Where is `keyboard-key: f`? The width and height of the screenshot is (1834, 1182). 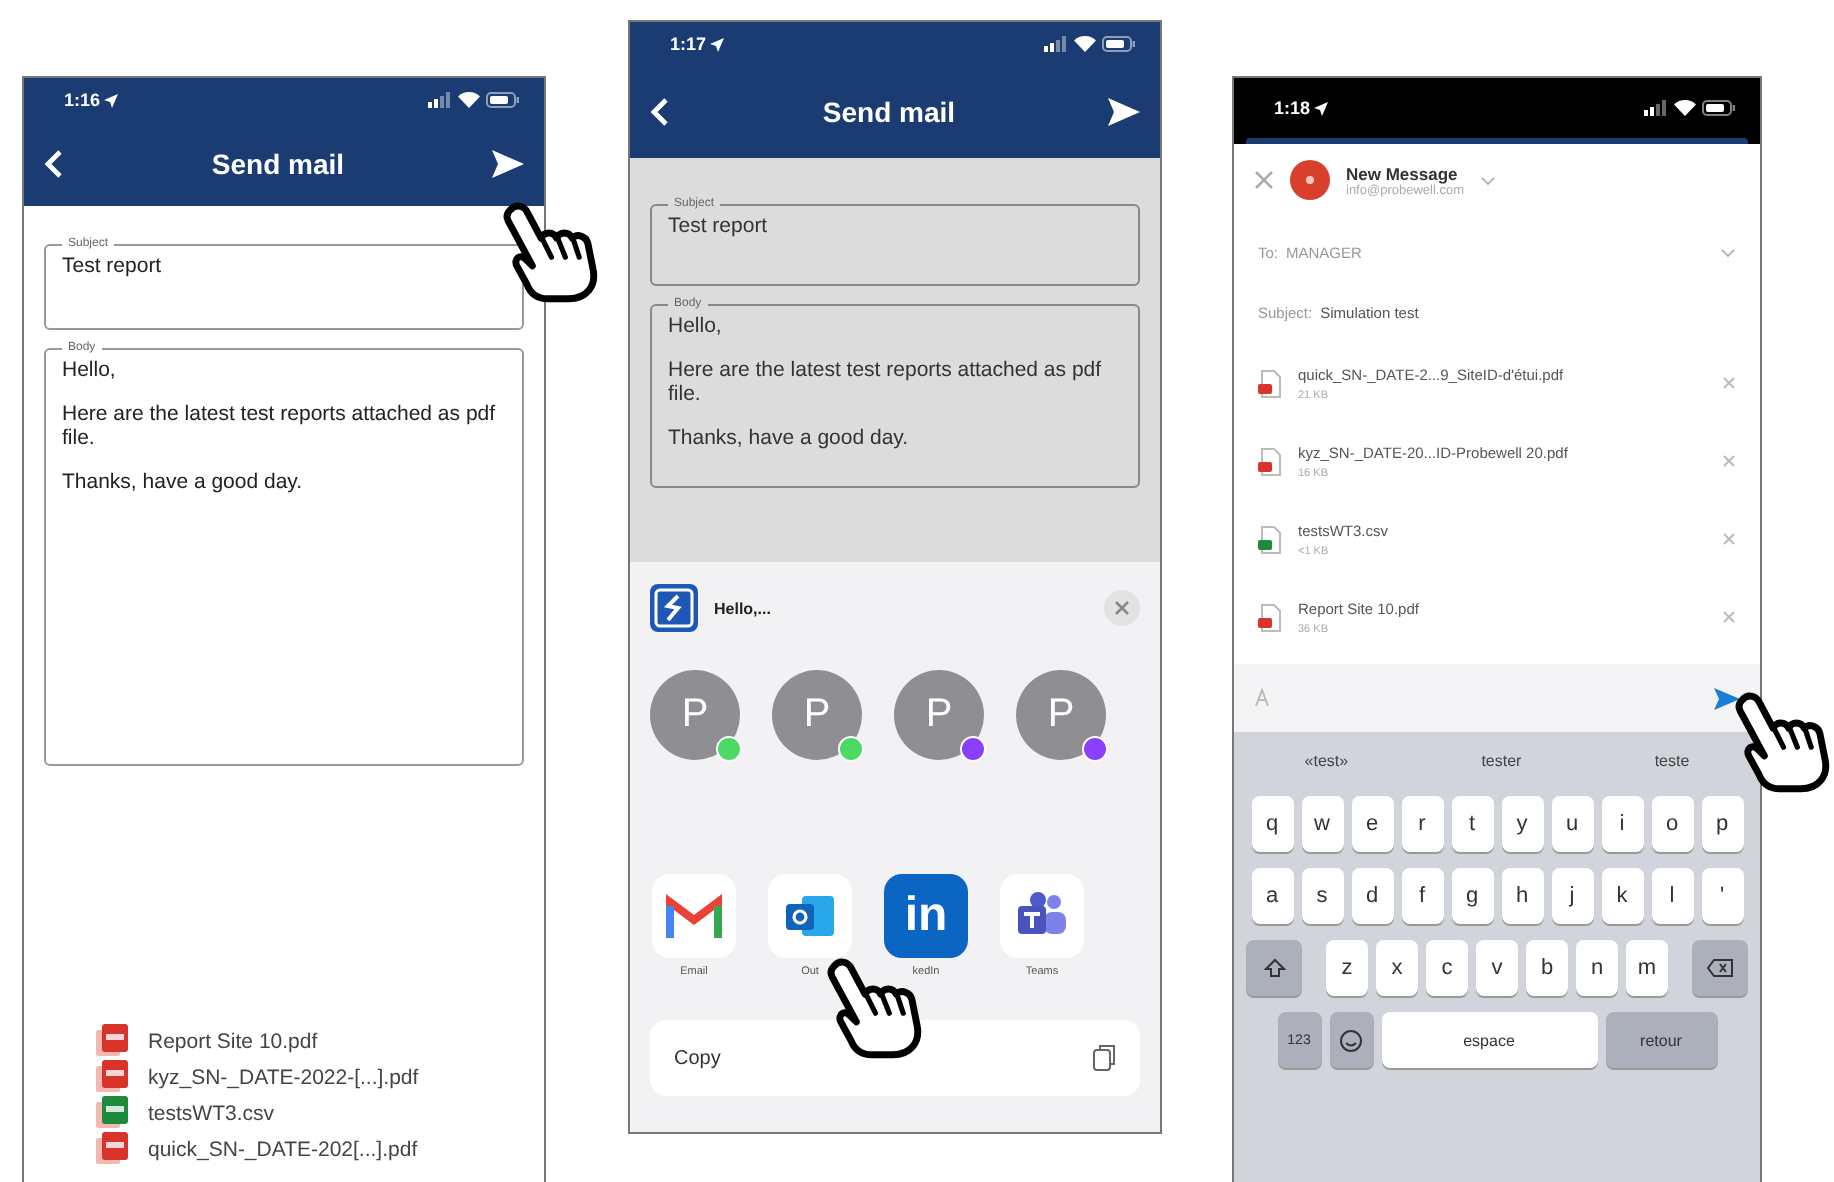 keyboard-key: f is located at coordinates (1422, 896).